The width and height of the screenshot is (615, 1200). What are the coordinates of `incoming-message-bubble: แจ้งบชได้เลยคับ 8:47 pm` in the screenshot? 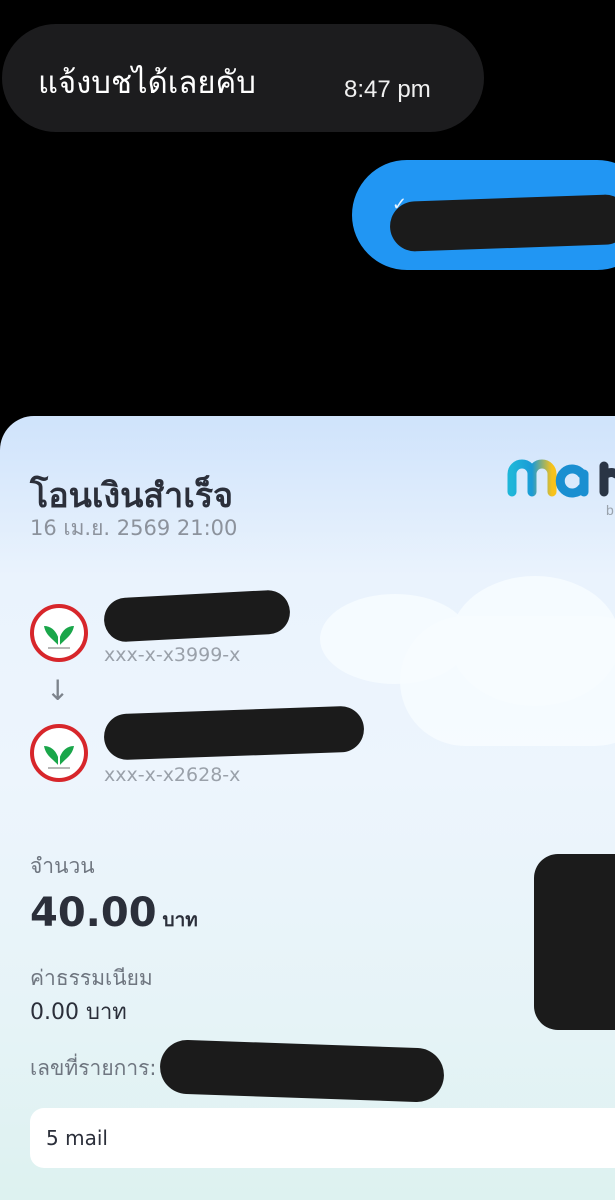 It's located at (243, 78).